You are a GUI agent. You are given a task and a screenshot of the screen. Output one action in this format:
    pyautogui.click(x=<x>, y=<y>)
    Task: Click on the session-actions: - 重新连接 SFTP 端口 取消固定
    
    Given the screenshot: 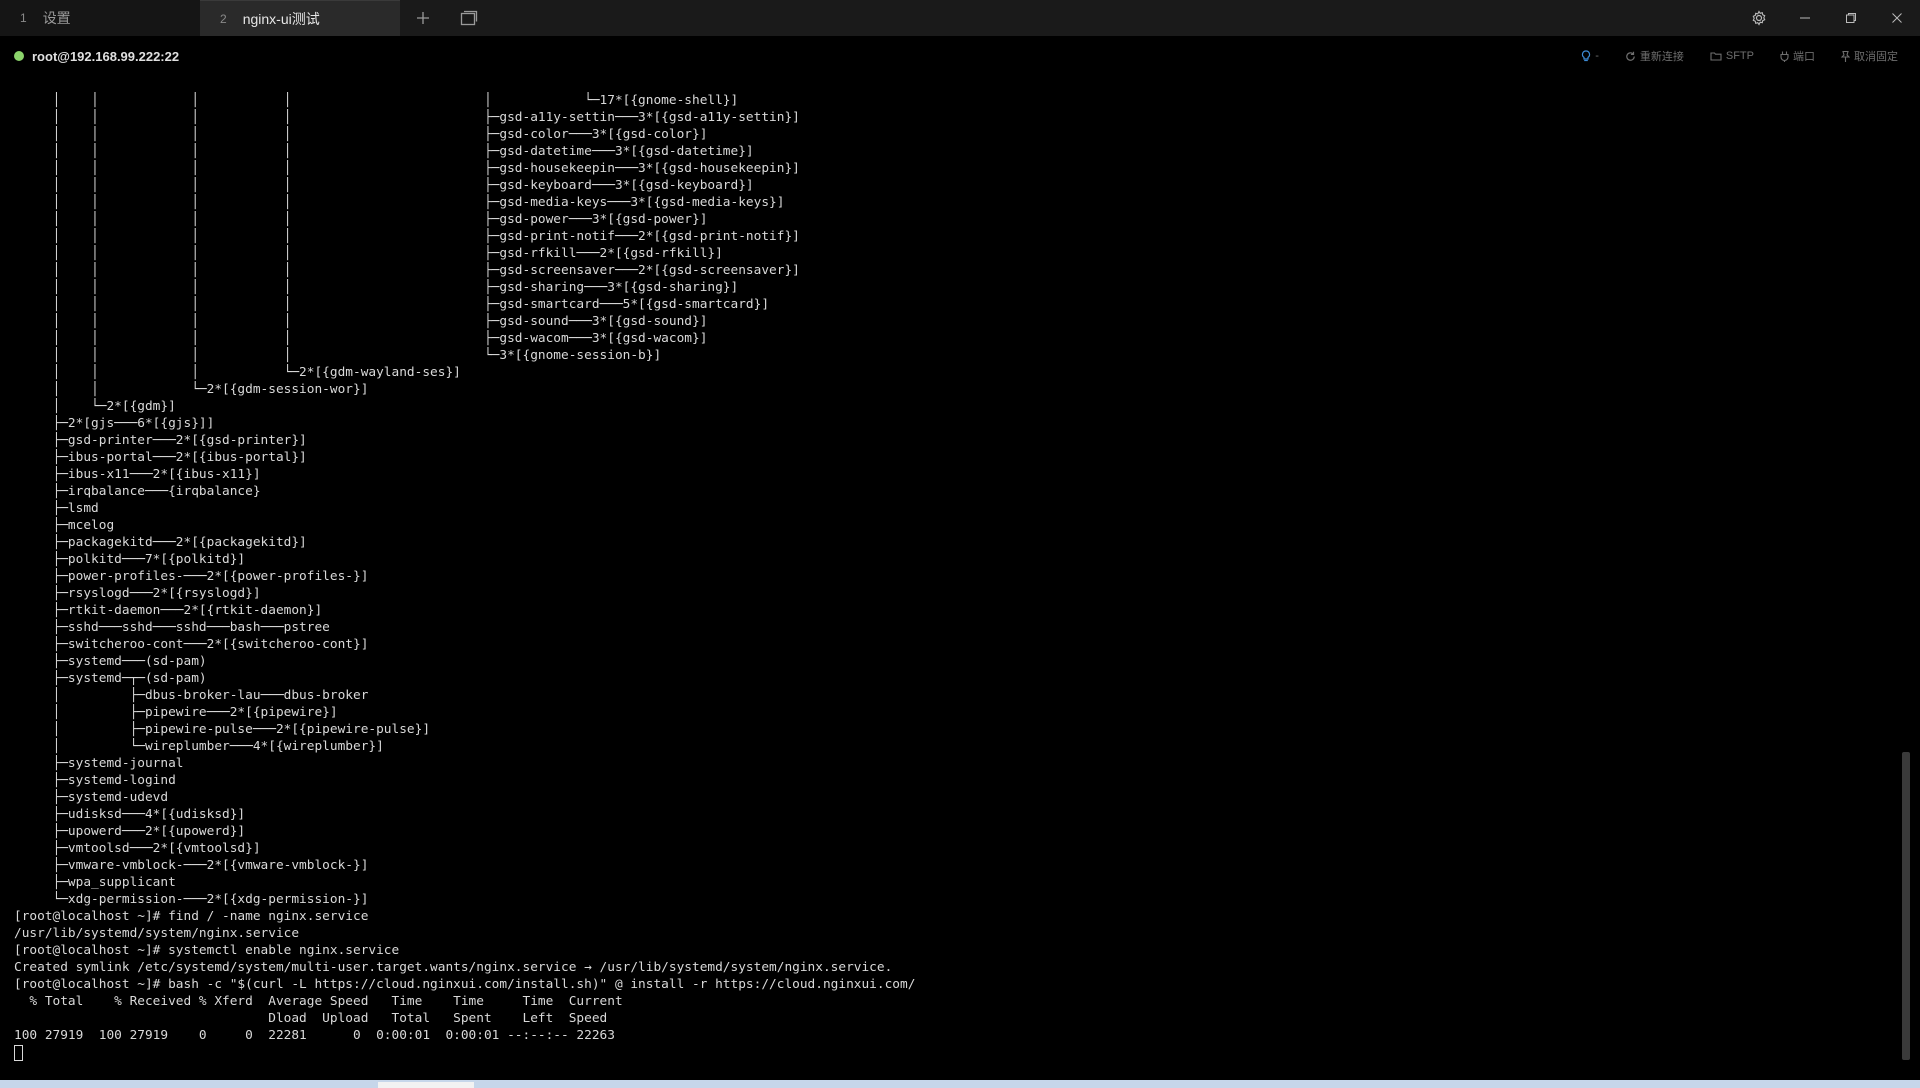 What is the action you would take?
    pyautogui.click(x=1739, y=56)
    